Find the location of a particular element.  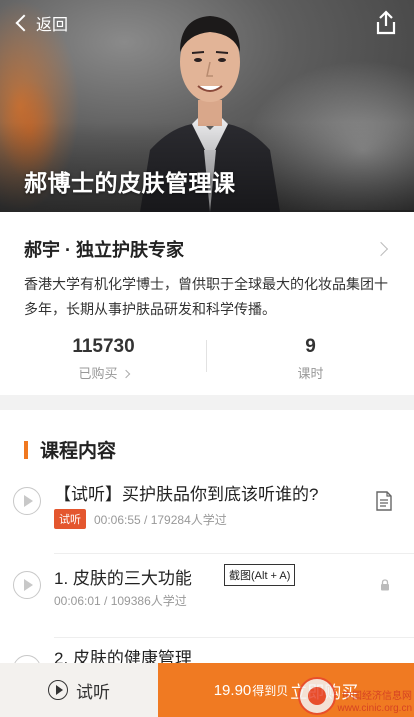

purchased-stat: 115730 已购买 is located at coordinates (103, 359).